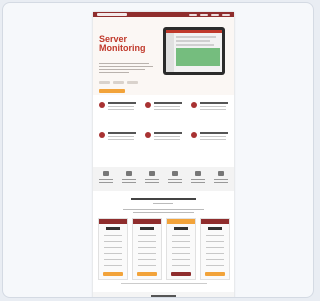 This screenshot has width=320, height=301. I want to click on hero-section: Server Monitoring, so click(163, 56).